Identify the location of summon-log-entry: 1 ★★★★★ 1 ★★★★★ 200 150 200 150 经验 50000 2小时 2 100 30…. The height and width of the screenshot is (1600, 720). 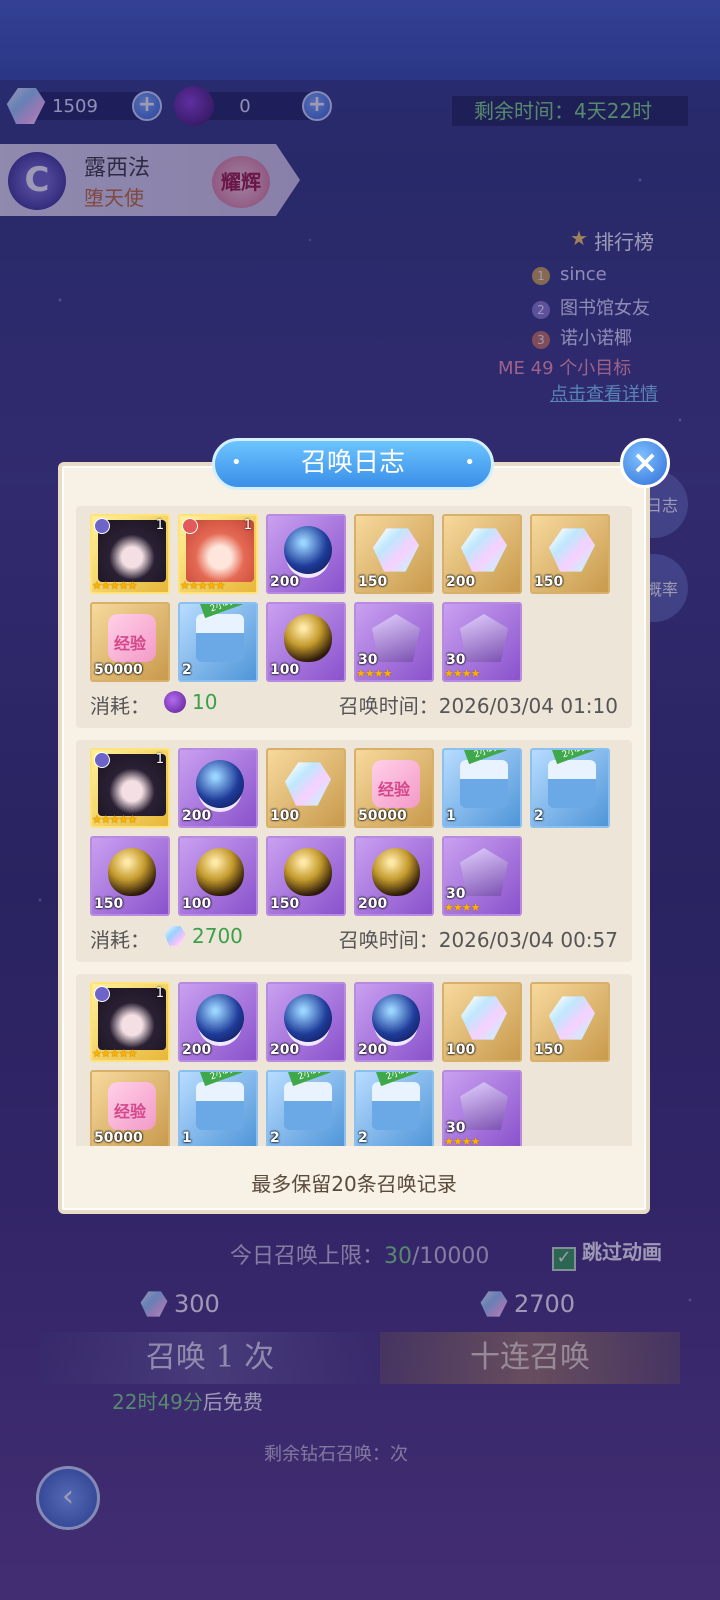
(354, 617).